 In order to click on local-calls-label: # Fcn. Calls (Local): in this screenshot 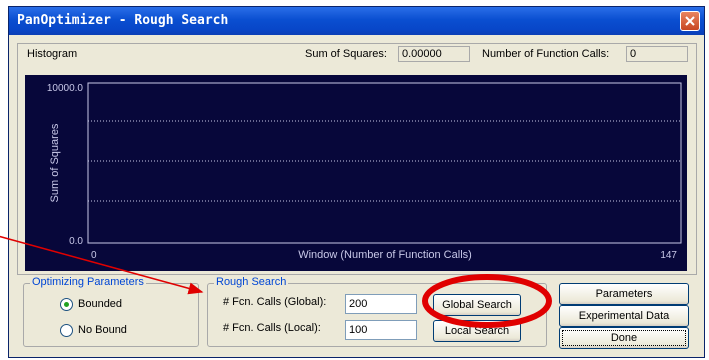, I will do `click(272, 328)`.